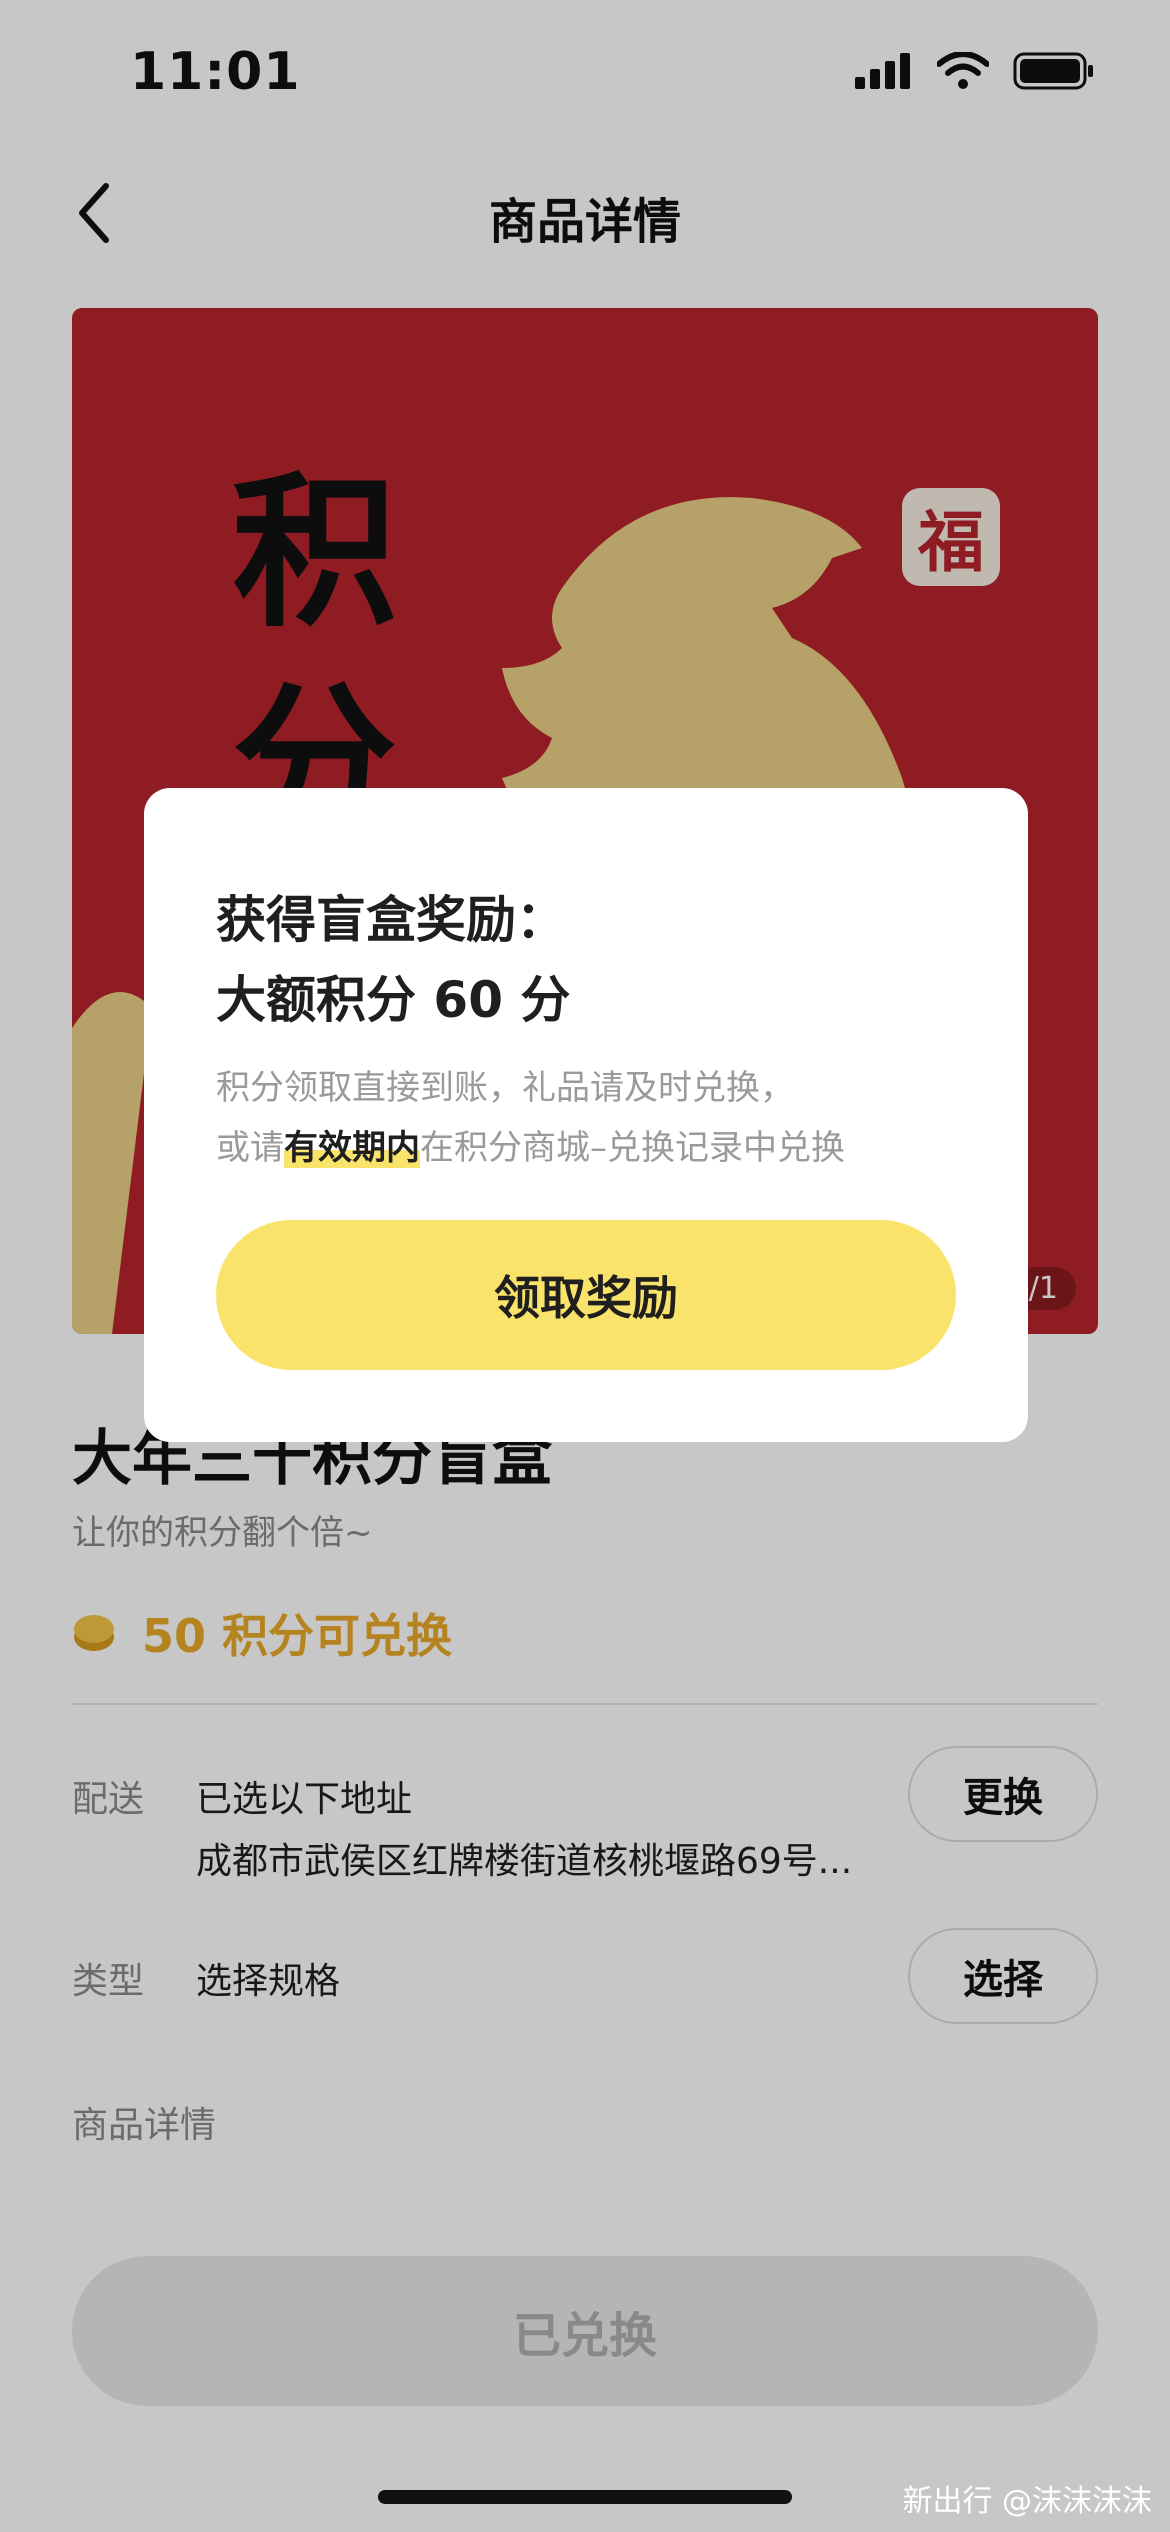 This screenshot has height=2532, width=1170. I want to click on modal-desc-line1: 积分领取直接到账，礼品请及时兑换，, so click(505, 1088).